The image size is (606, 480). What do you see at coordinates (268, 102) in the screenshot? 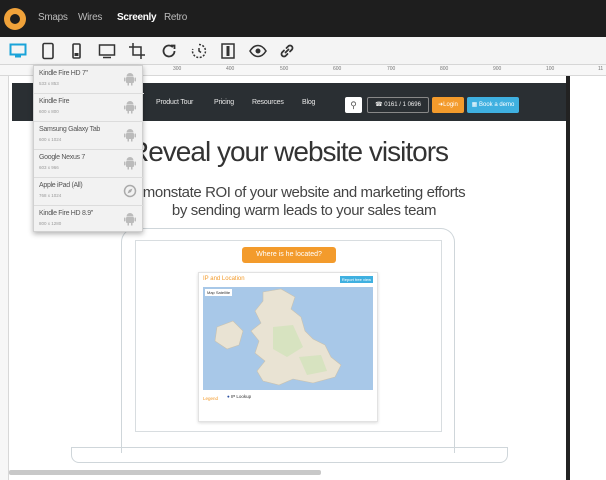
I see `site-link-resources: Resources` at bounding box center [268, 102].